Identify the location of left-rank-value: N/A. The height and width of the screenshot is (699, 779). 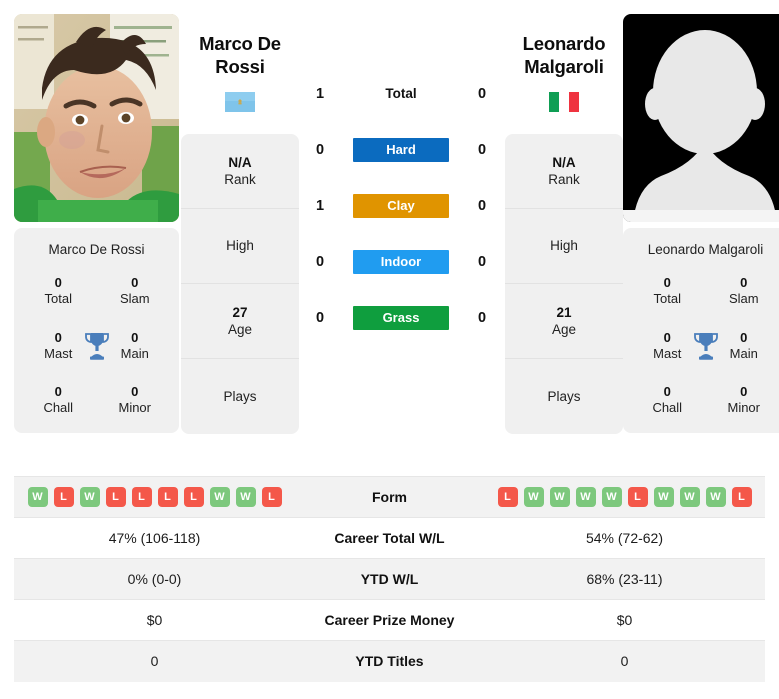
(240, 162).